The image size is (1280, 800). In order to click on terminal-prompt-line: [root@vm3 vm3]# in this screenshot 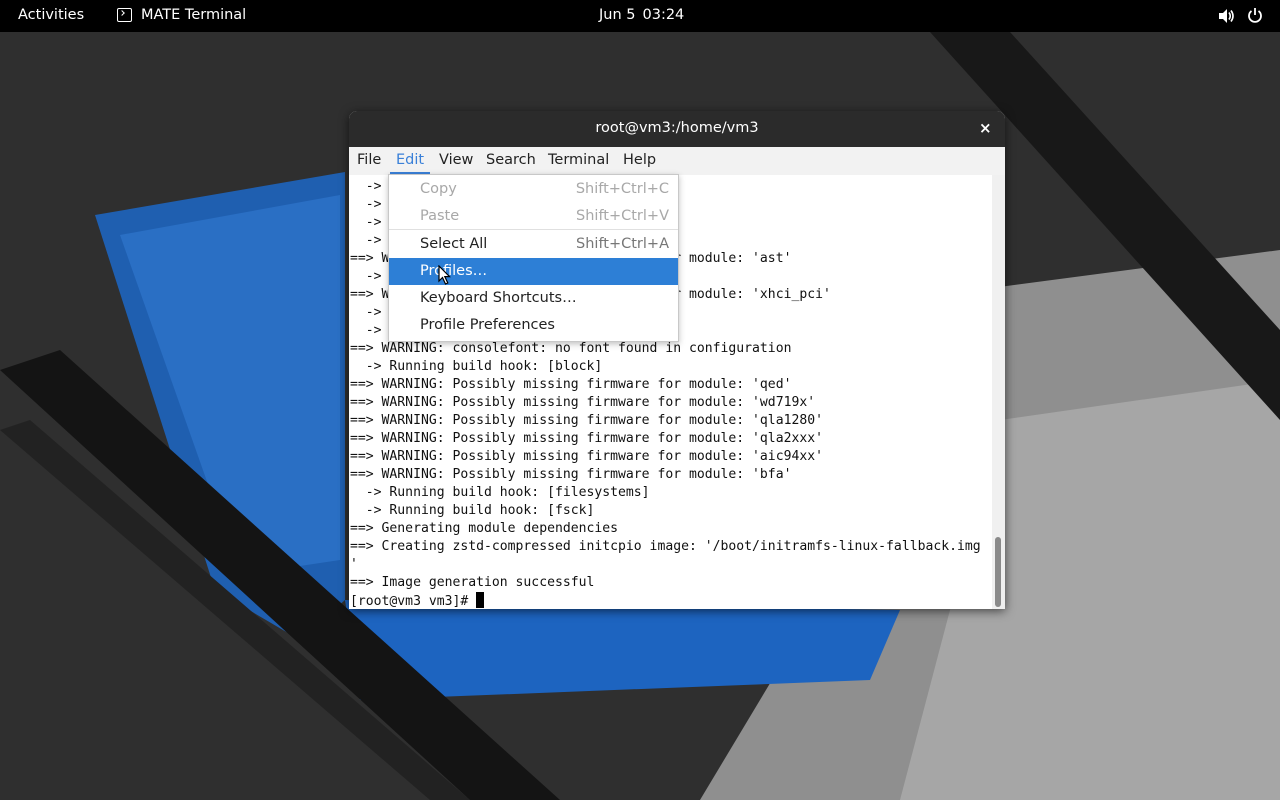, I will do `click(417, 600)`.